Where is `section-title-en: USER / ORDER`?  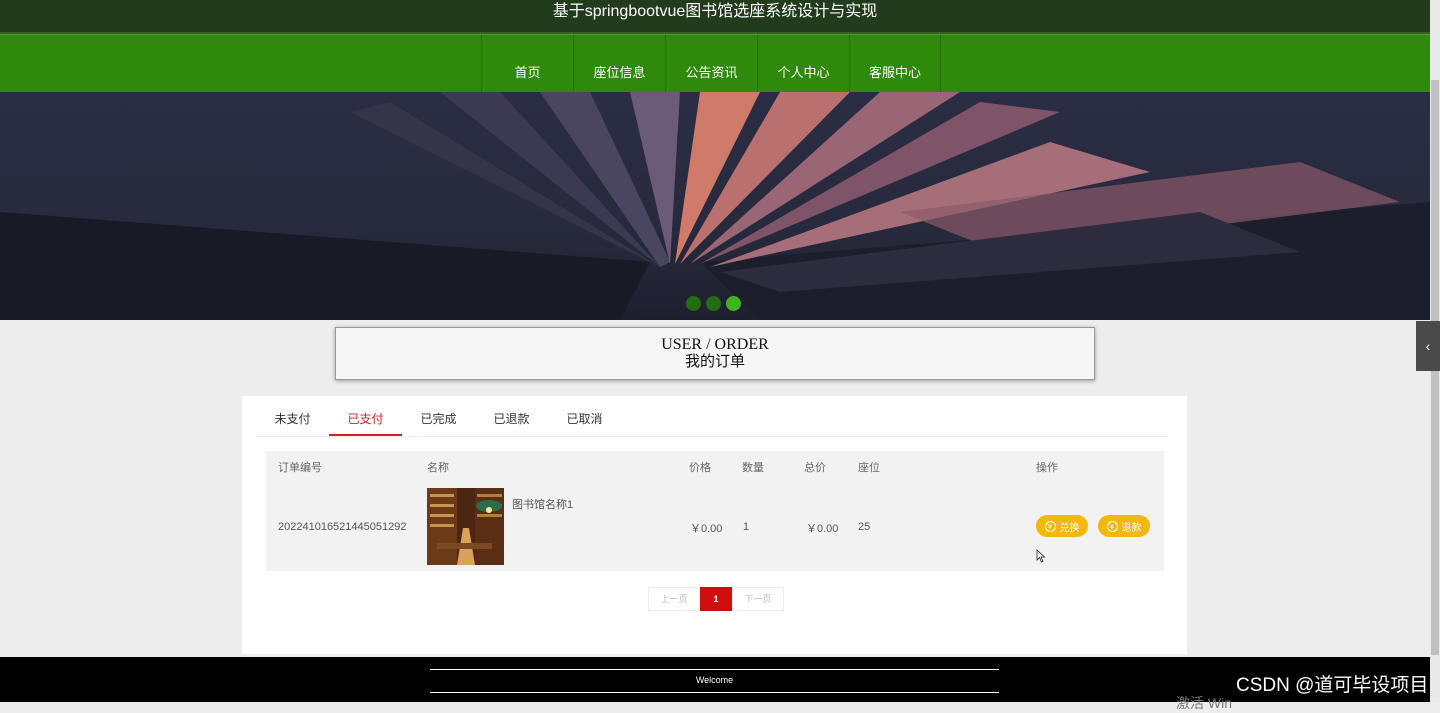 section-title-en: USER / ORDER is located at coordinates (715, 344).